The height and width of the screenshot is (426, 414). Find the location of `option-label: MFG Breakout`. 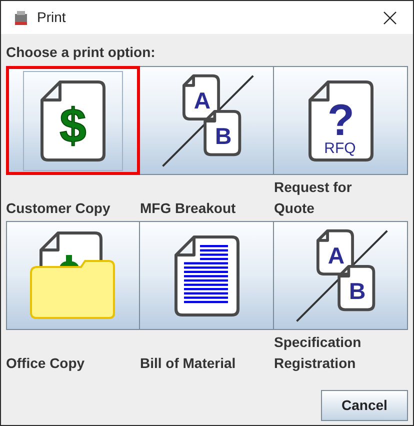

option-label: MFG Breakout is located at coordinates (188, 208).